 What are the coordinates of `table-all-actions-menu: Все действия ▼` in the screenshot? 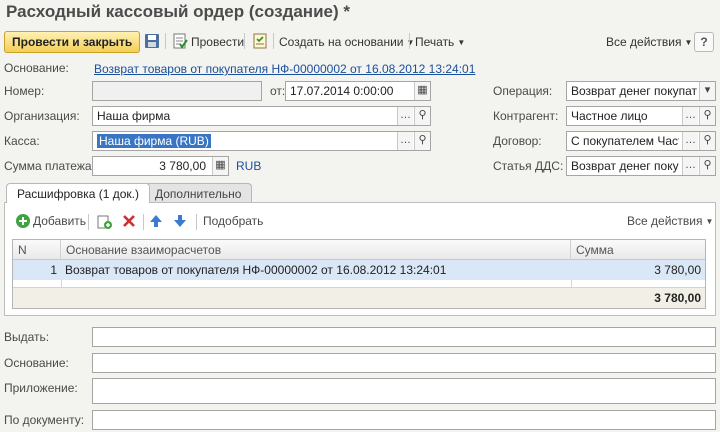 It's located at (670, 221).